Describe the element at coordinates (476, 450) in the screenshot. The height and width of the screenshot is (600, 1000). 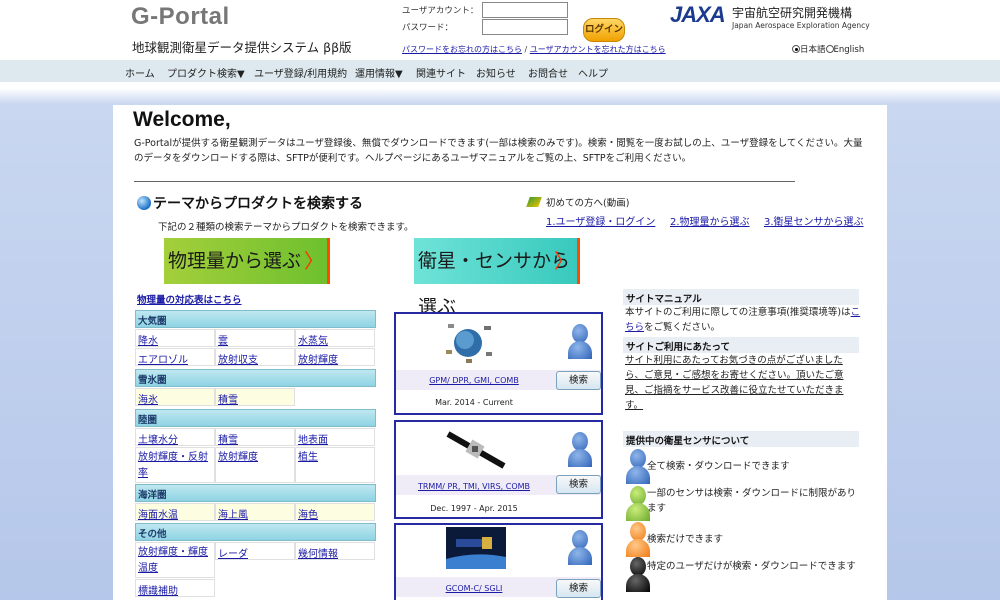
I see `trmm-satellite-image` at that location.